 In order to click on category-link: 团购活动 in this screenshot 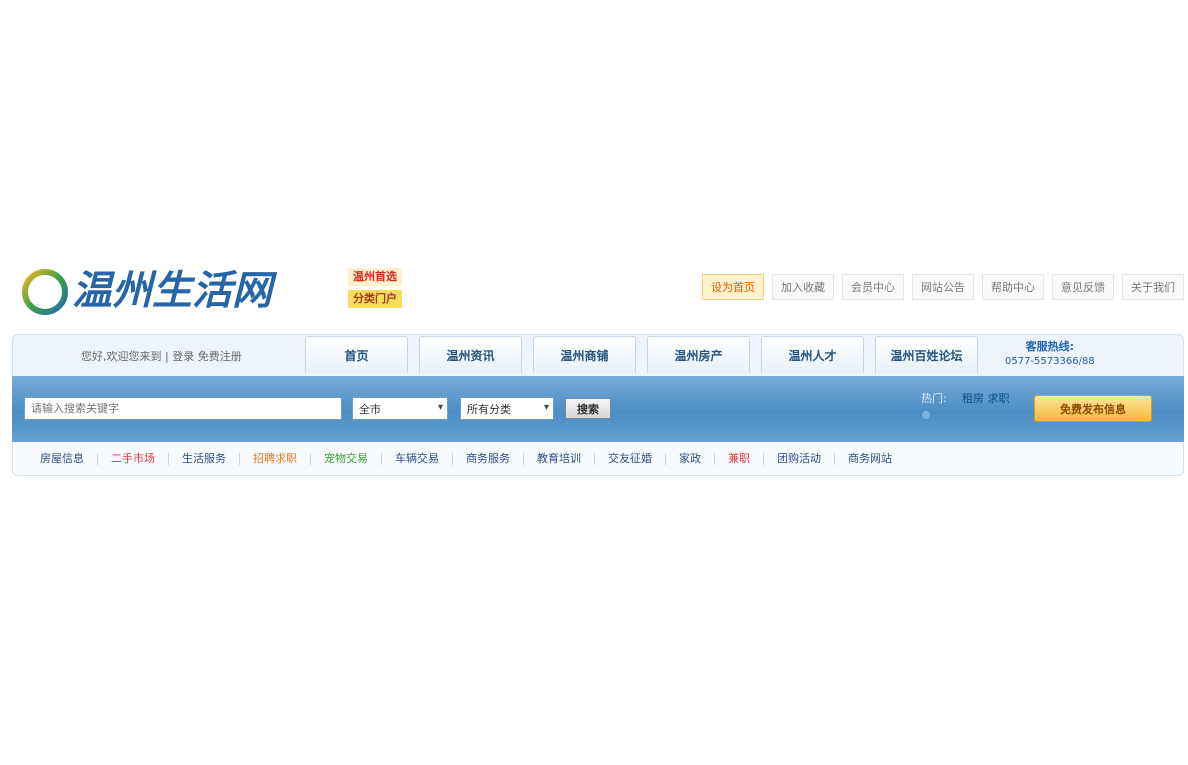, I will do `click(799, 458)`.